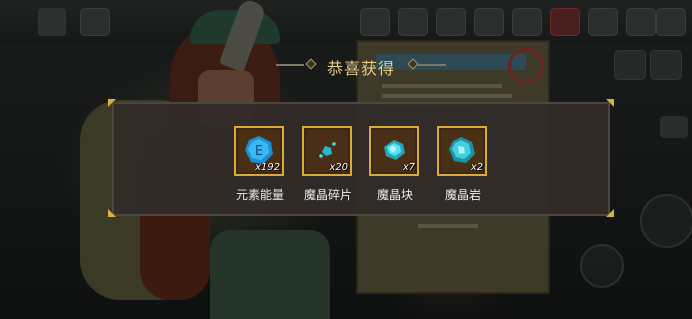 This screenshot has height=319, width=692. Describe the element at coordinates (602, 266) in the screenshot. I see `skill-button` at that location.